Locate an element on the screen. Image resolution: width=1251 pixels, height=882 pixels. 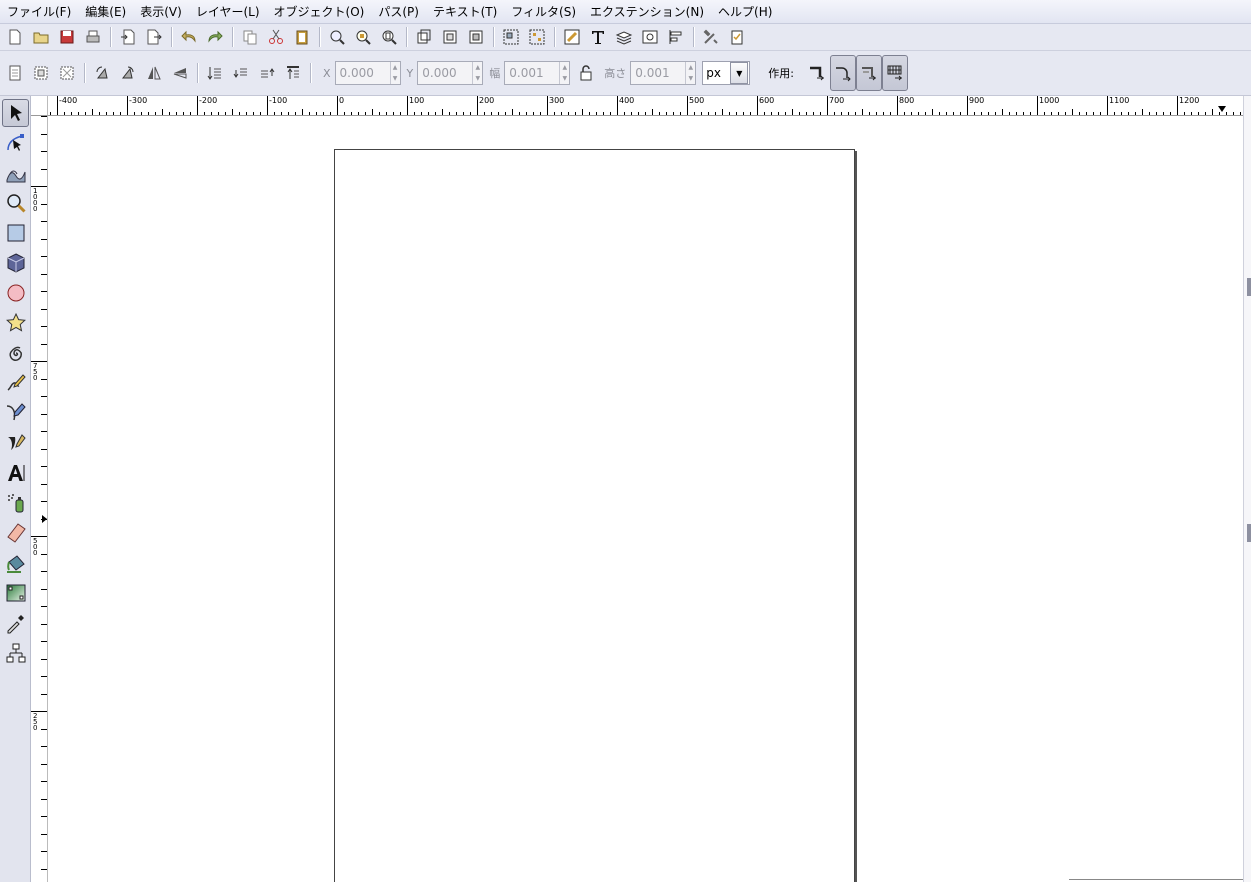
menu-filters: フィルタ(S) is located at coordinates (543, 11).